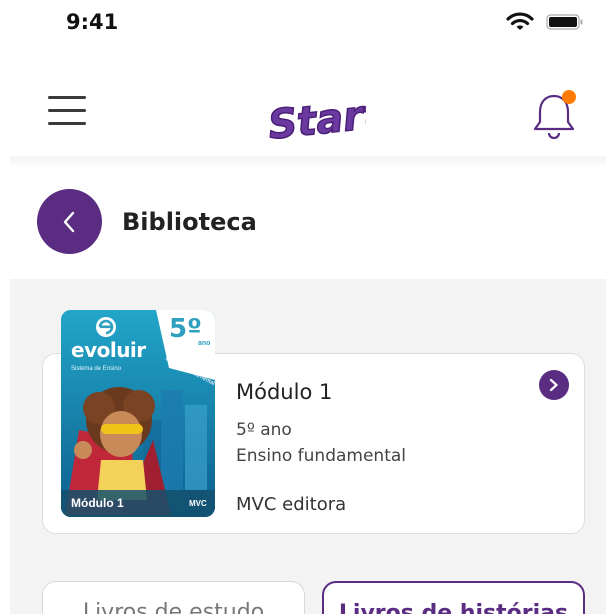 The width and height of the screenshot is (606, 614). What do you see at coordinates (67, 111) in the screenshot?
I see `hamburger-menu-icon` at bounding box center [67, 111].